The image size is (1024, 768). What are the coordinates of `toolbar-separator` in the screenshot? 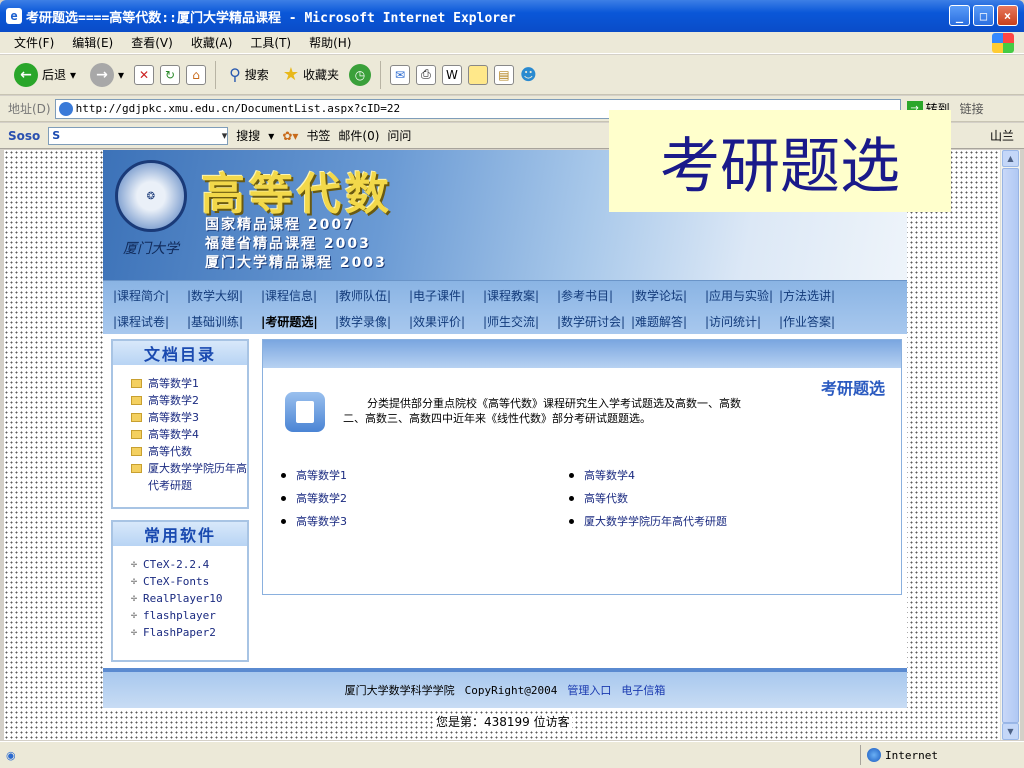 It's located at (216, 74).